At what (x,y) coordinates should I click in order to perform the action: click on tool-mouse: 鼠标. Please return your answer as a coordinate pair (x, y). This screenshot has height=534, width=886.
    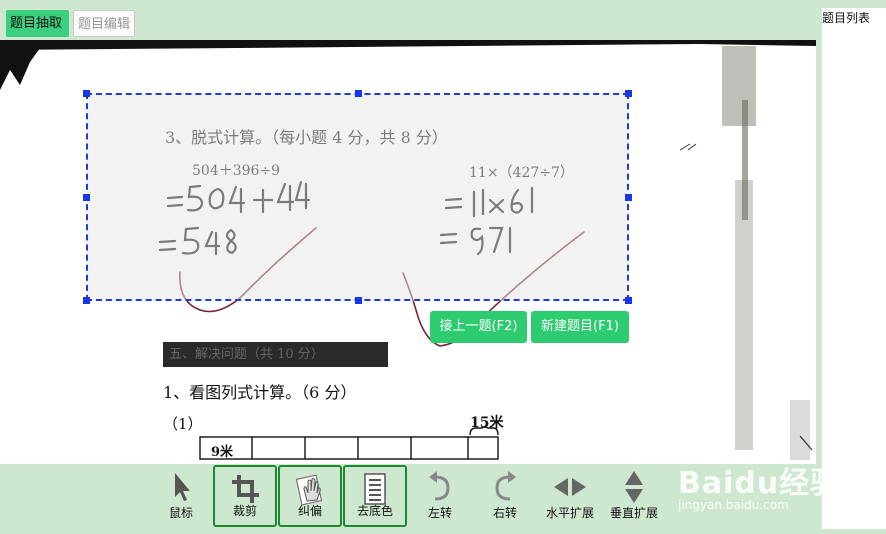
    Looking at the image, I should click on (181, 496).